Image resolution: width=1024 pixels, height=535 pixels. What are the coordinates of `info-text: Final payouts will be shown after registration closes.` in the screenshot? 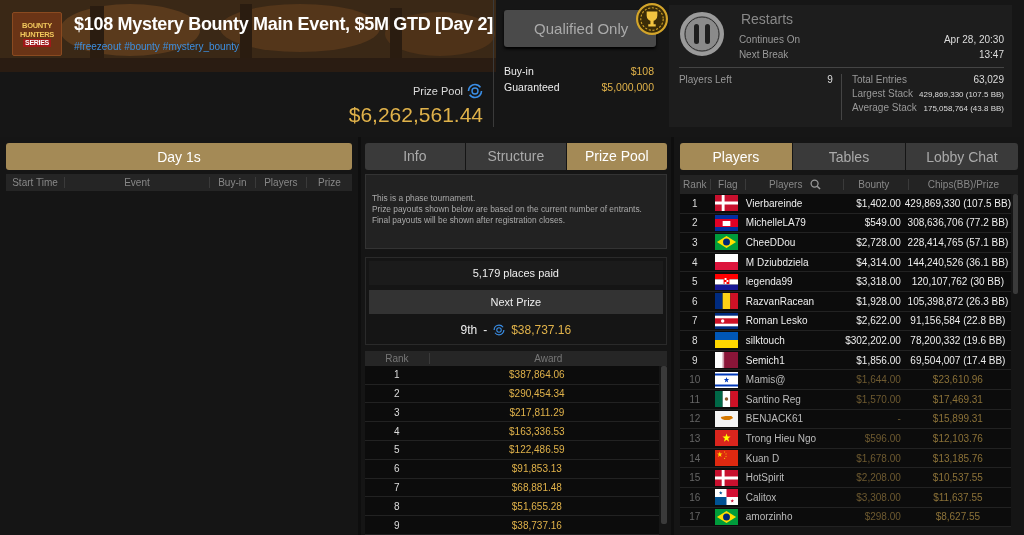 It's located at (469, 220).